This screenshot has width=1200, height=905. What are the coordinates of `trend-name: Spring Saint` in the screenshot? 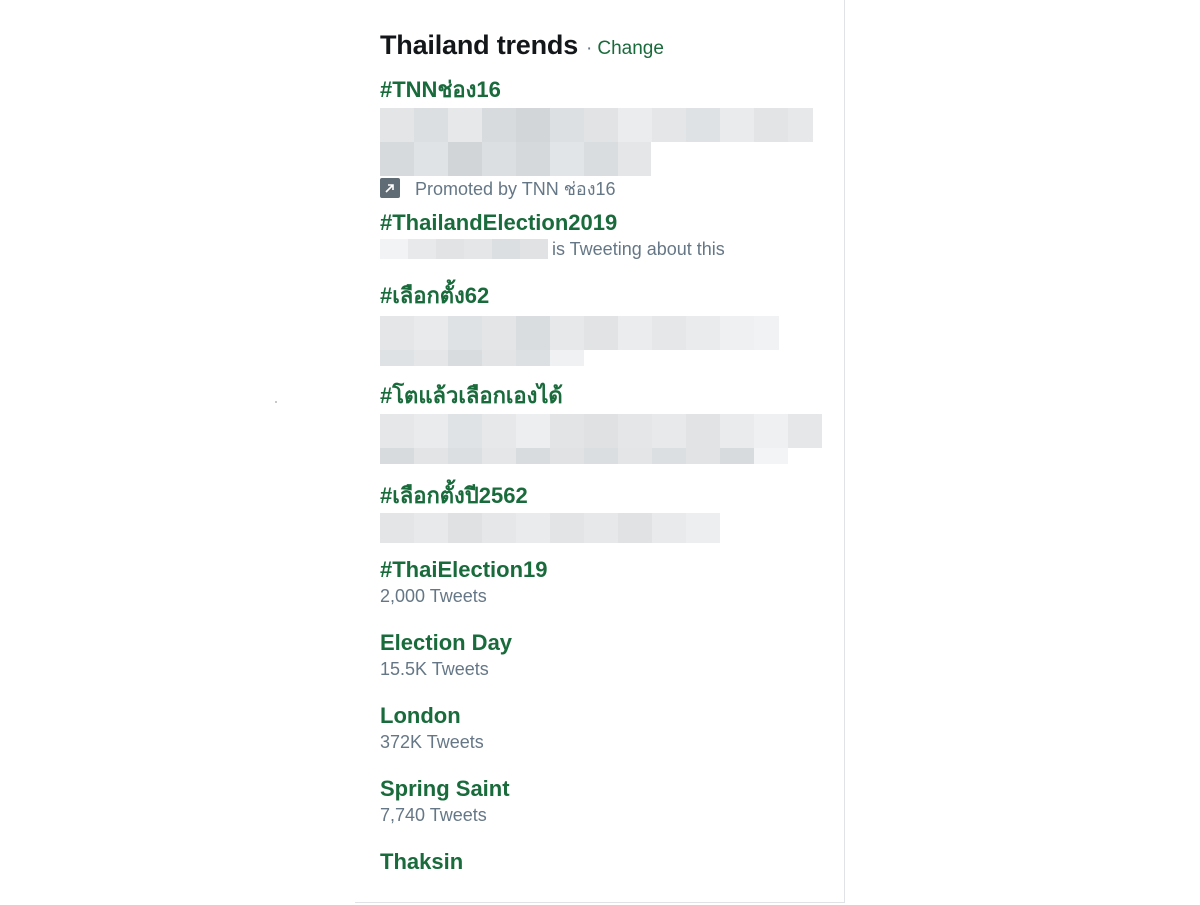 It's located at (605, 789).